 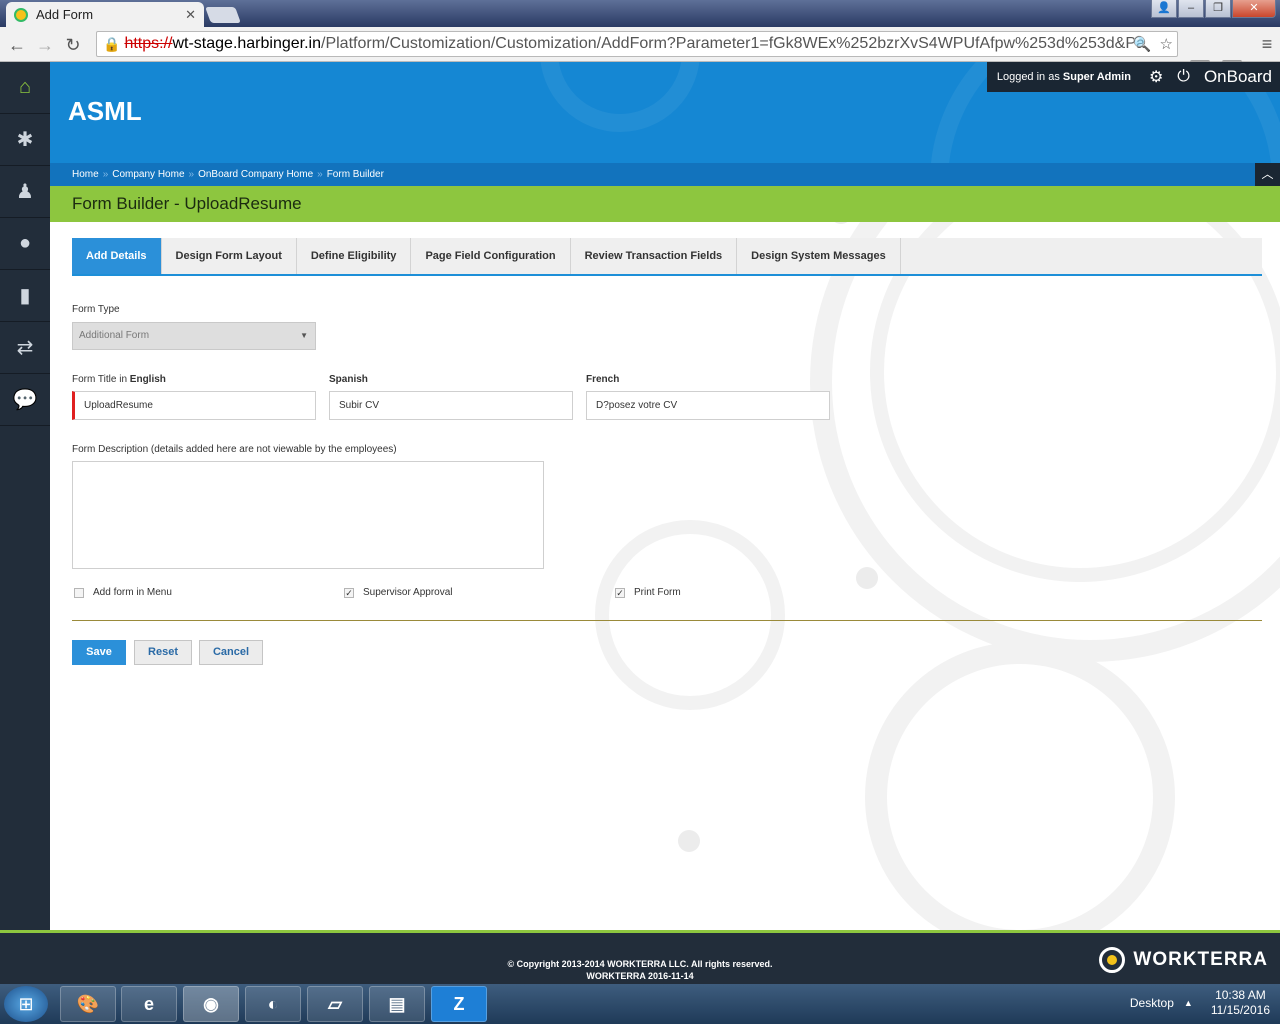 I want to click on form-title-spanish-label: Spanish, so click(x=348, y=379).